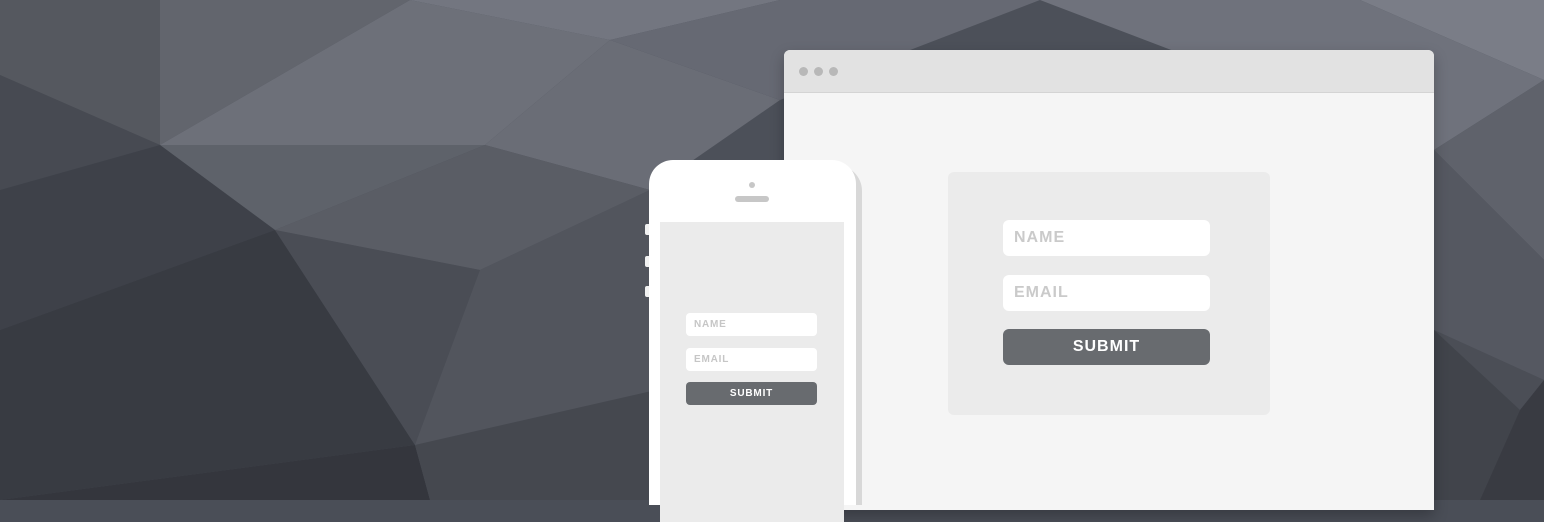 The image size is (1544, 522). I want to click on mobile-email-field: EMAIL, so click(751, 359).